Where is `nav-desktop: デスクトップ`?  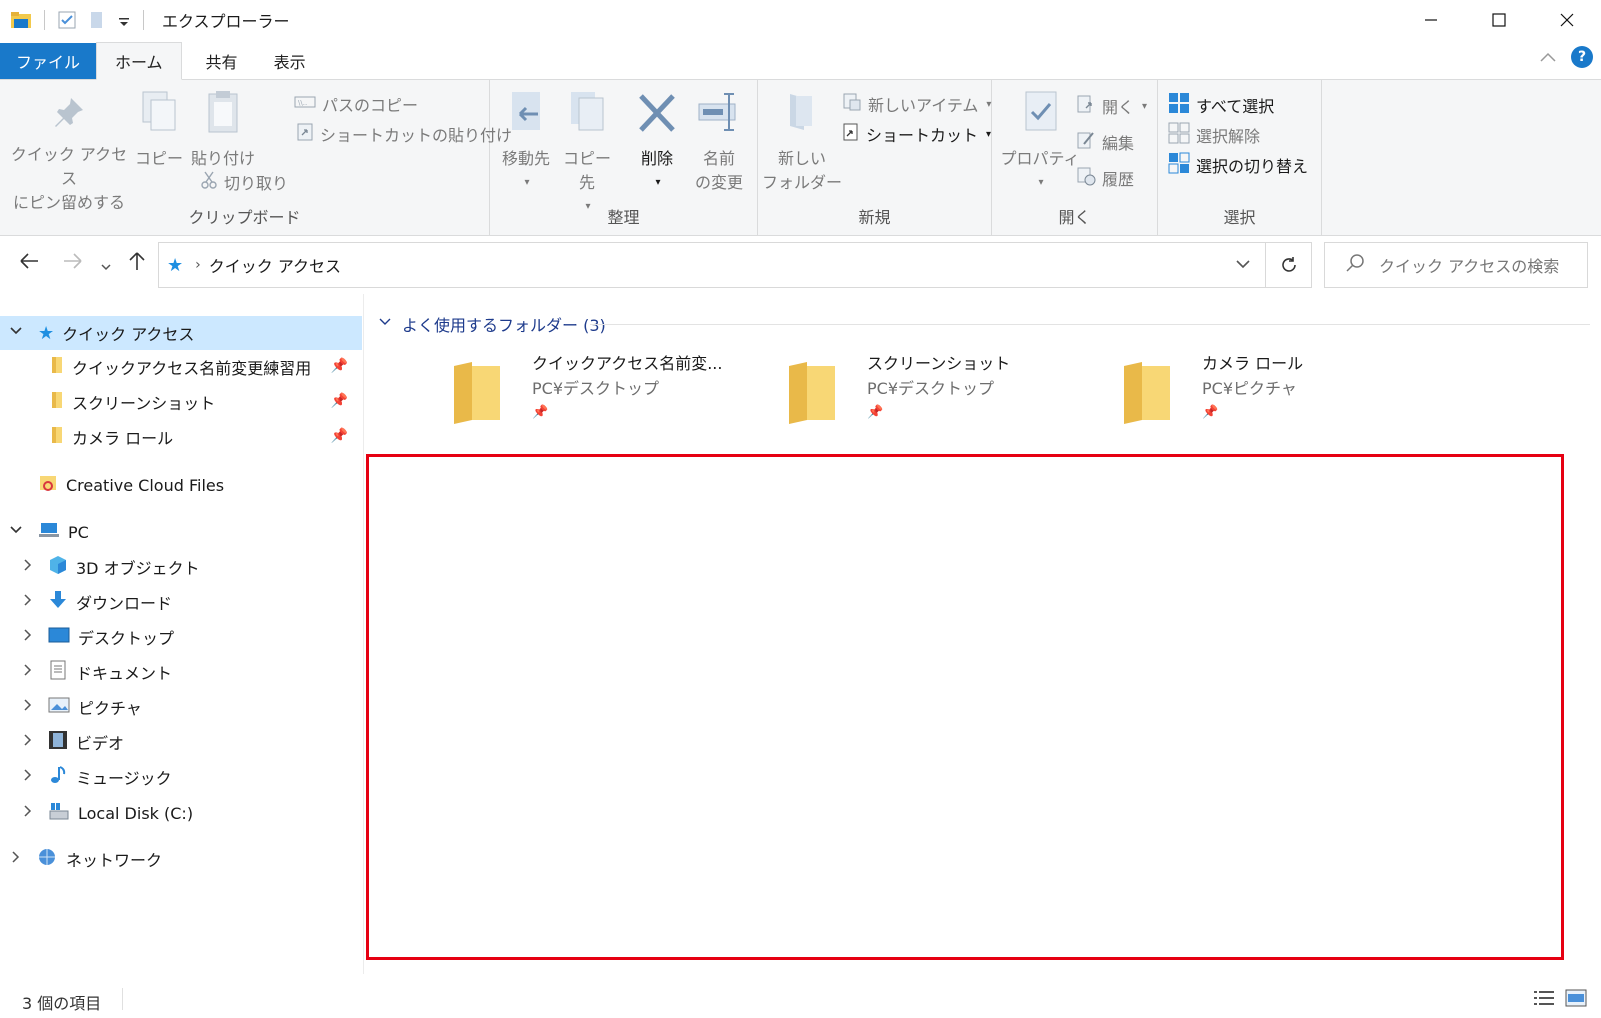
nav-desktop: デスクトップ is located at coordinates (181, 637).